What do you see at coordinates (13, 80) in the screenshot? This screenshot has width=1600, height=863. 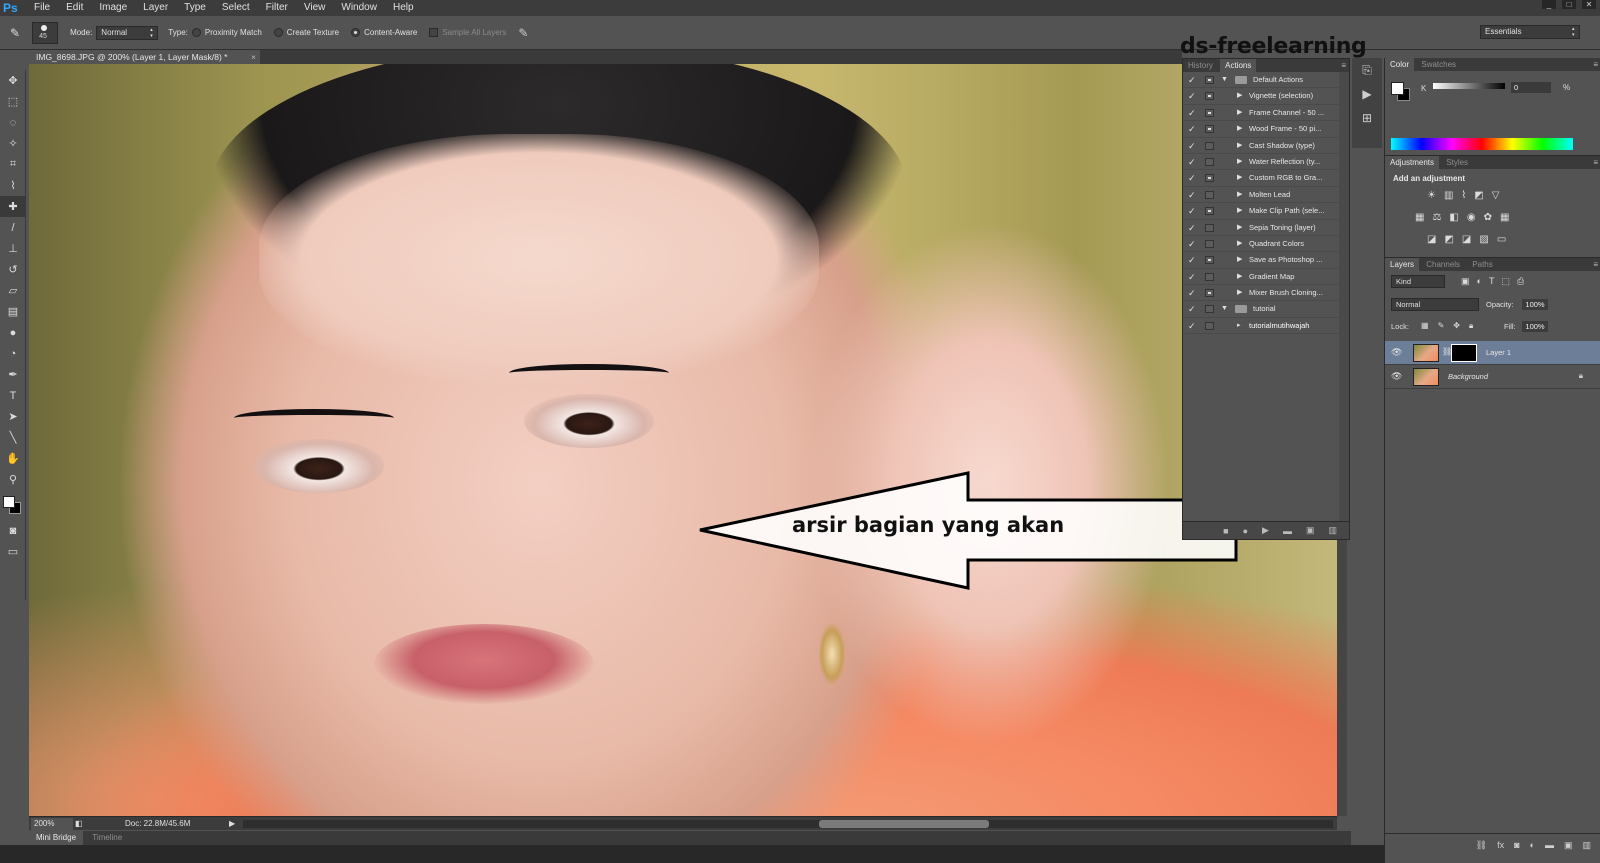 I see `move-tool-icon: ✥` at bounding box center [13, 80].